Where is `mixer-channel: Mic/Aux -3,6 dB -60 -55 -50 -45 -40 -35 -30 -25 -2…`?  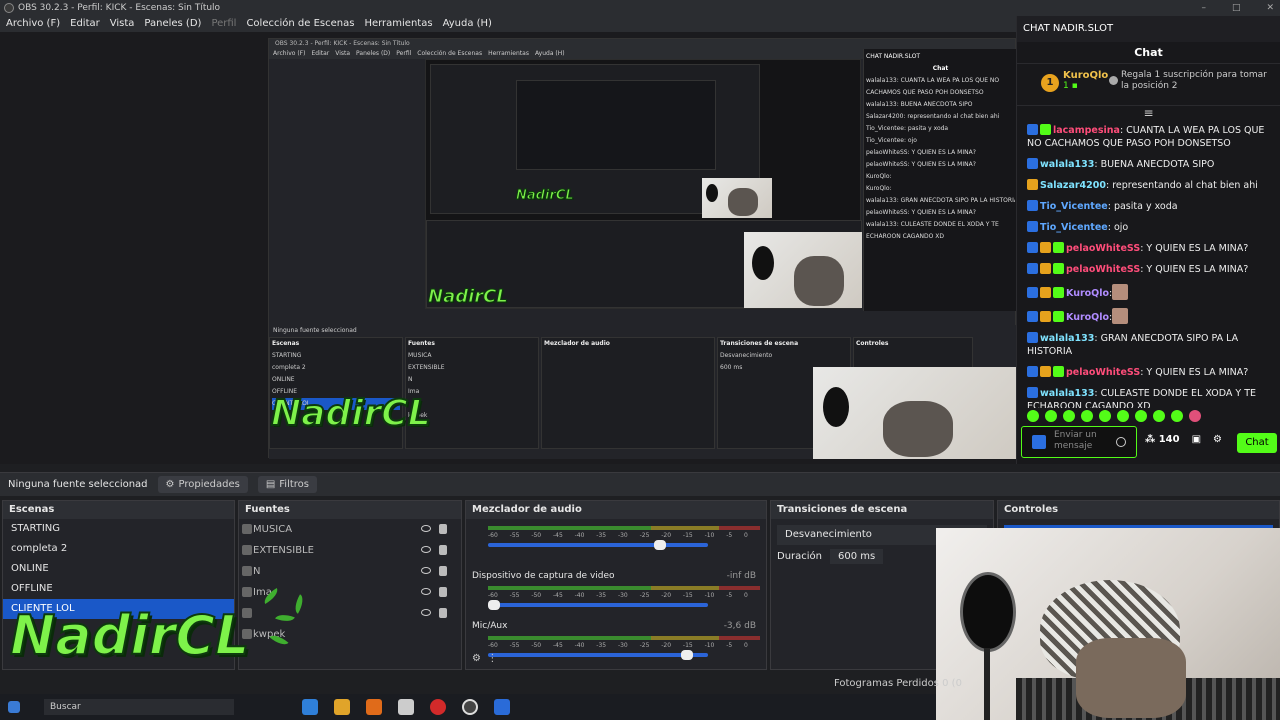 mixer-channel: Mic/Aux -3,6 dB -60 -55 -50 -45 -40 -35 -30 -25 -2… is located at coordinates (616, 644).